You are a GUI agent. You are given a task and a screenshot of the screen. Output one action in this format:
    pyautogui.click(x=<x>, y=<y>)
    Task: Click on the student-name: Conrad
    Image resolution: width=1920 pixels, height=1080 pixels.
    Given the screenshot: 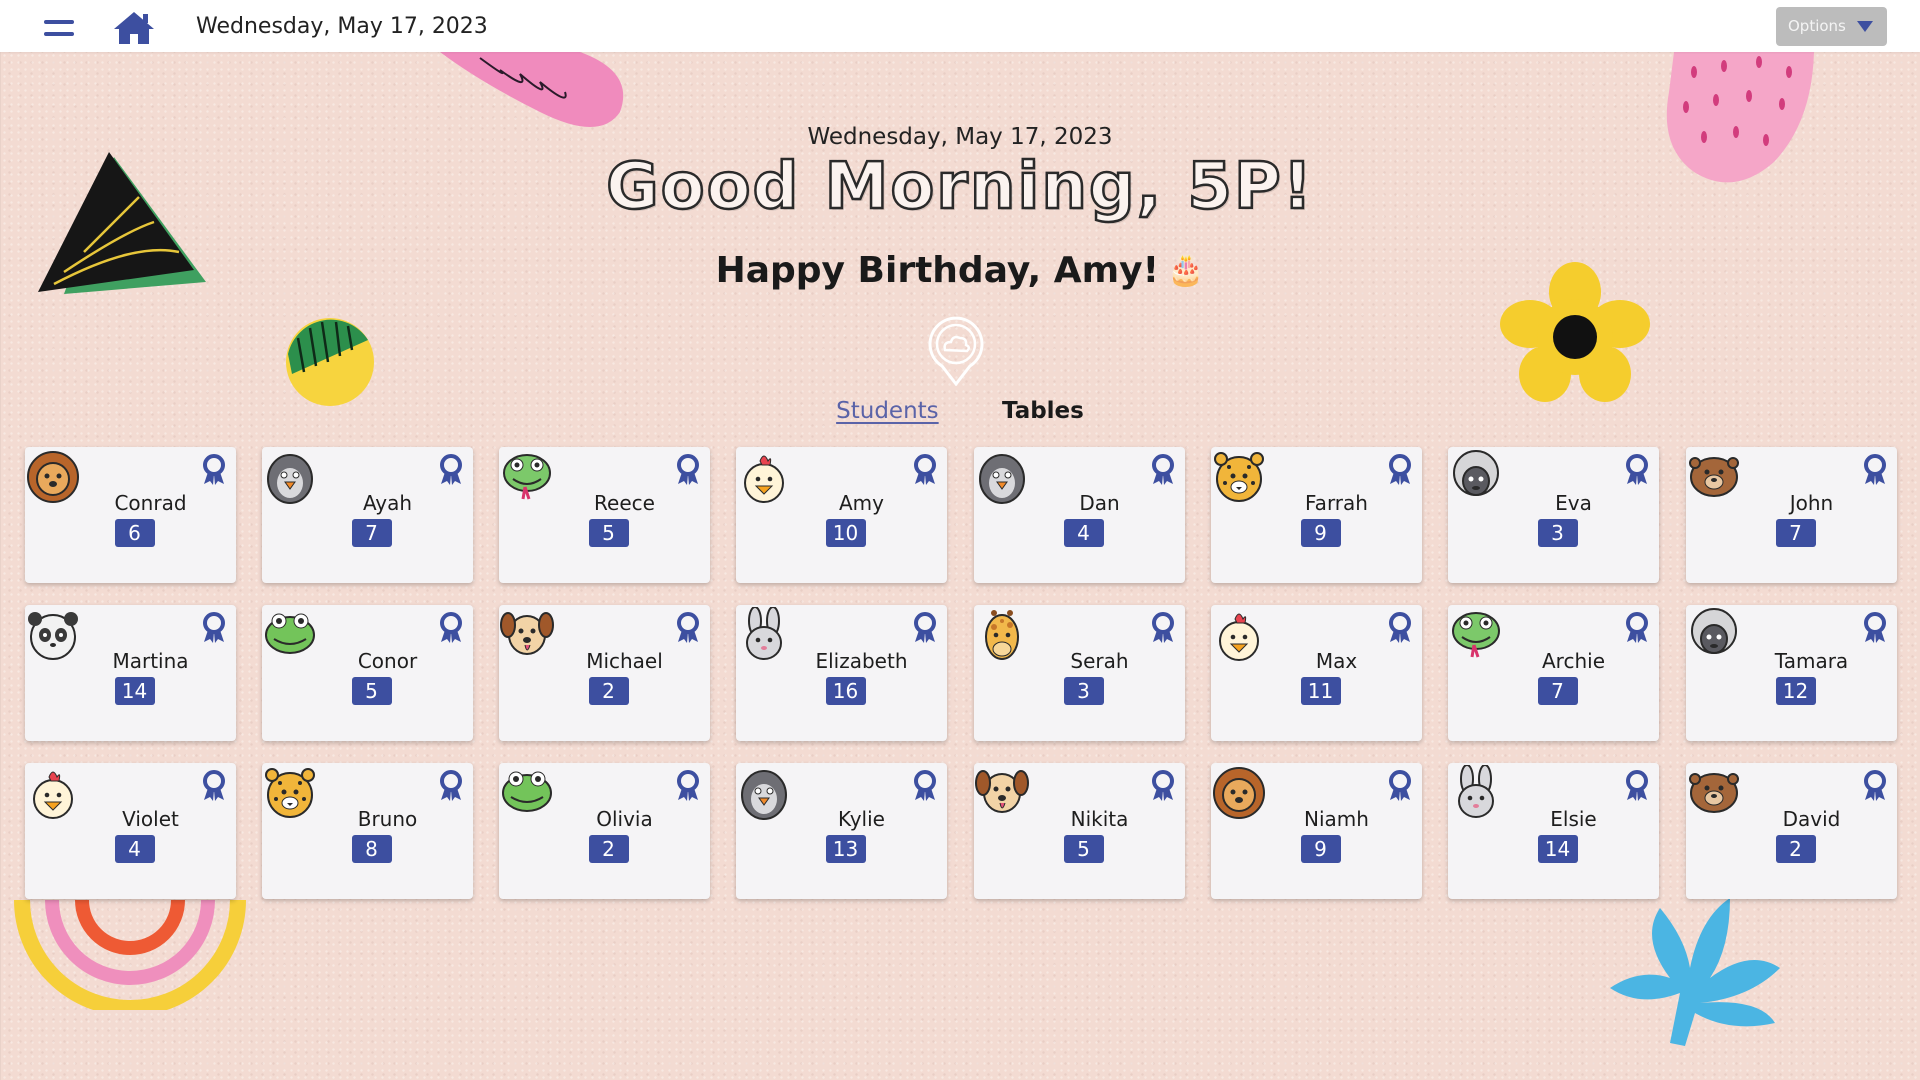 What is the action you would take?
    pyautogui.click(x=150, y=503)
    